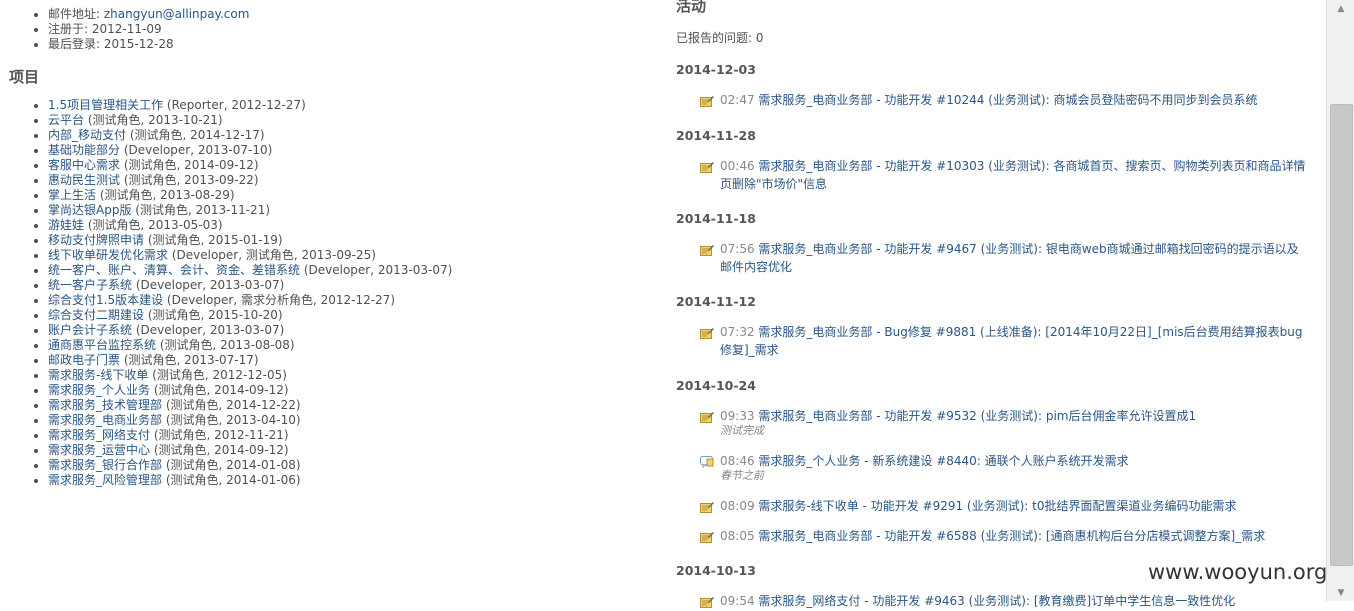 Image resolution: width=1354 pixels, height=611 pixels. What do you see at coordinates (236, 105) in the screenshot?
I see `project-role-date: (Reporter, 2012-12-27)` at bounding box center [236, 105].